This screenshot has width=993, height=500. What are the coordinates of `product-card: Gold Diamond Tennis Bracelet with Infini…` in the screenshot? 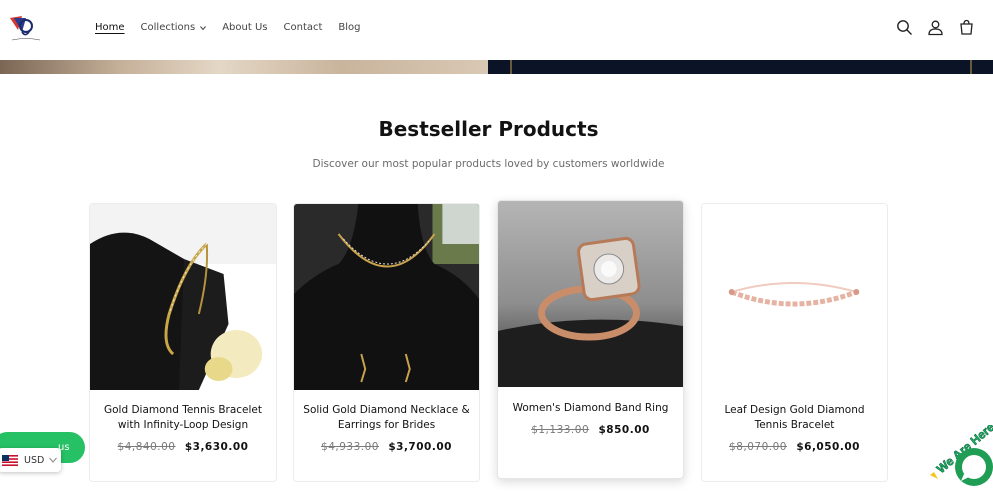 It's located at (183, 342).